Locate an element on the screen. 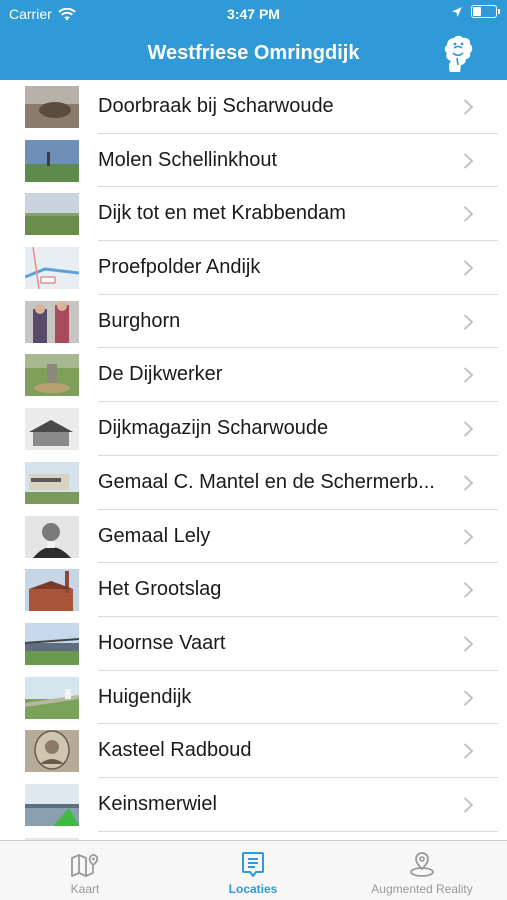  tab-bar: Kaart Locaties Augmented Reality is located at coordinates (253, 870).